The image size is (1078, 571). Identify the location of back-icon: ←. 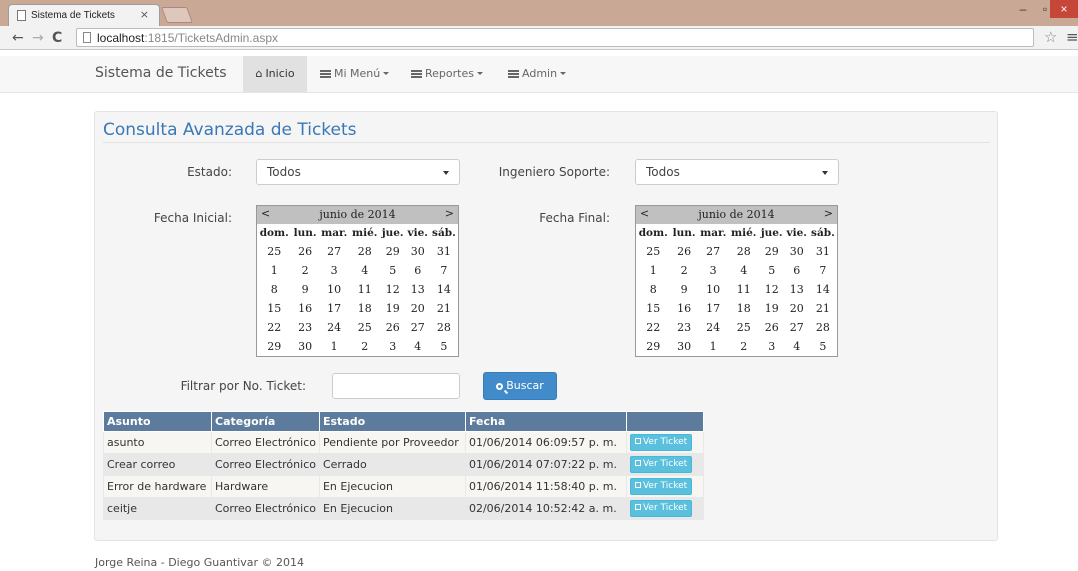
(18, 38).